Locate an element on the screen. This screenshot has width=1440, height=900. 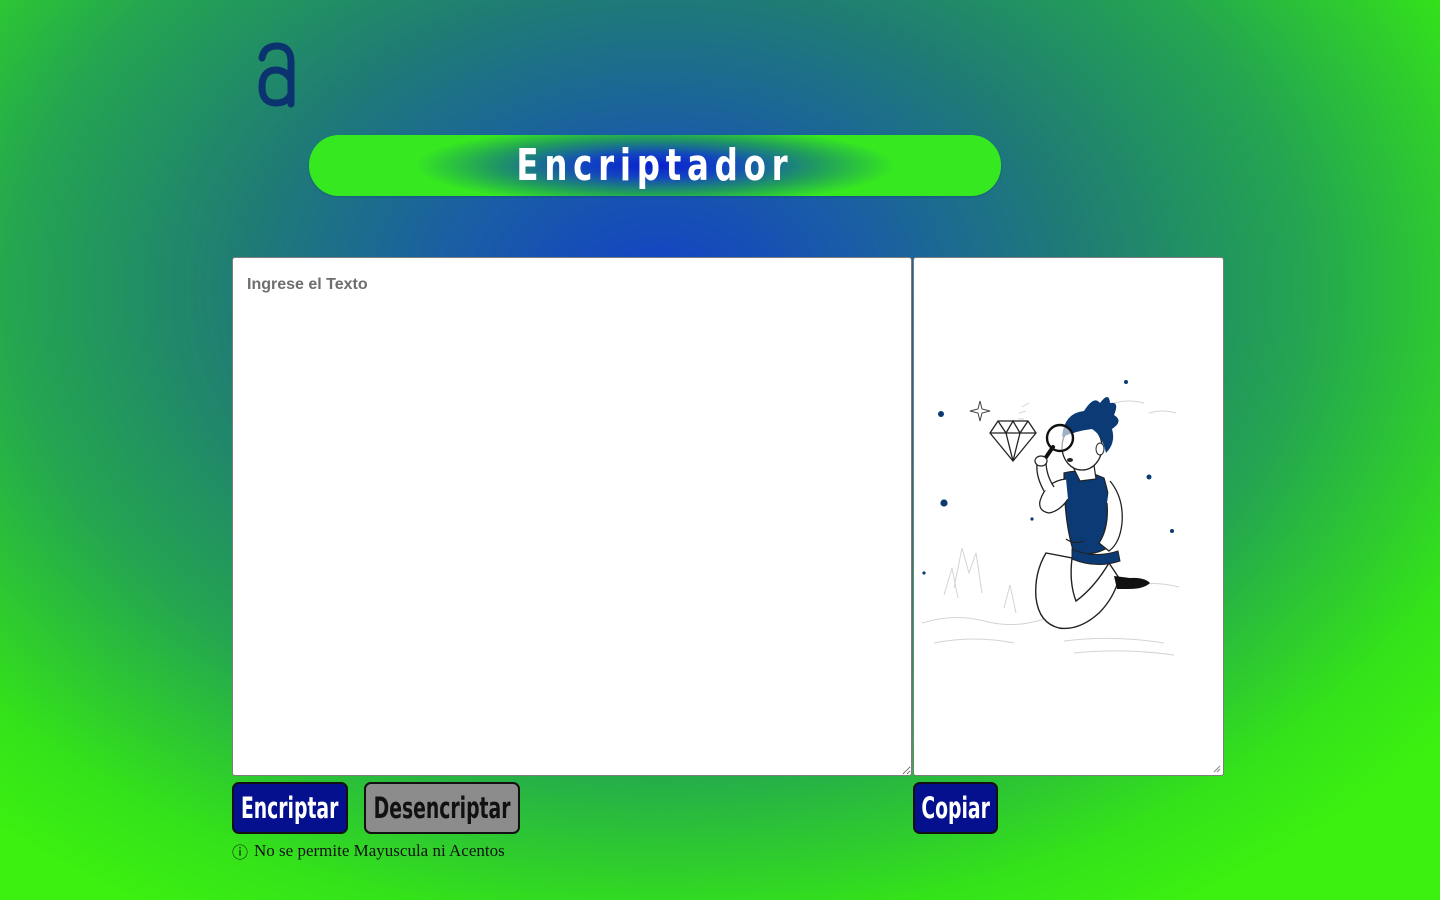
copy-button-label: Copiar is located at coordinates (955, 808).